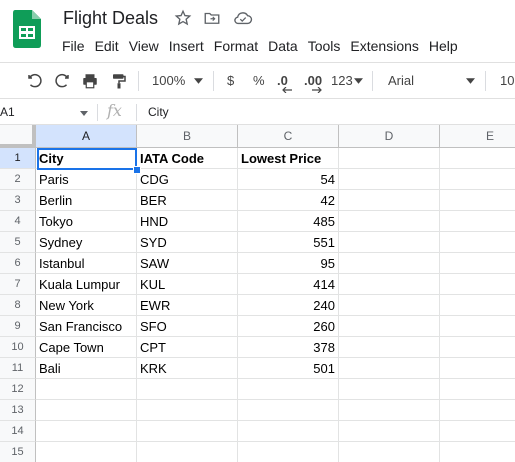  I want to click on cell-a5: Sydney, so click(86, 242).